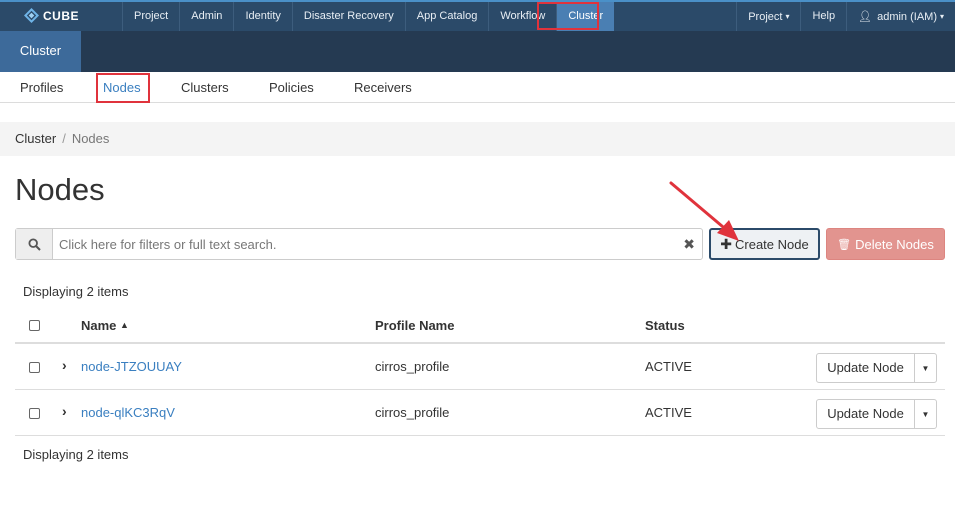  Describe the element at coordinates (35, 138) in the screenshot. I see `breadcrumb-cluster: Cluster` at that location.